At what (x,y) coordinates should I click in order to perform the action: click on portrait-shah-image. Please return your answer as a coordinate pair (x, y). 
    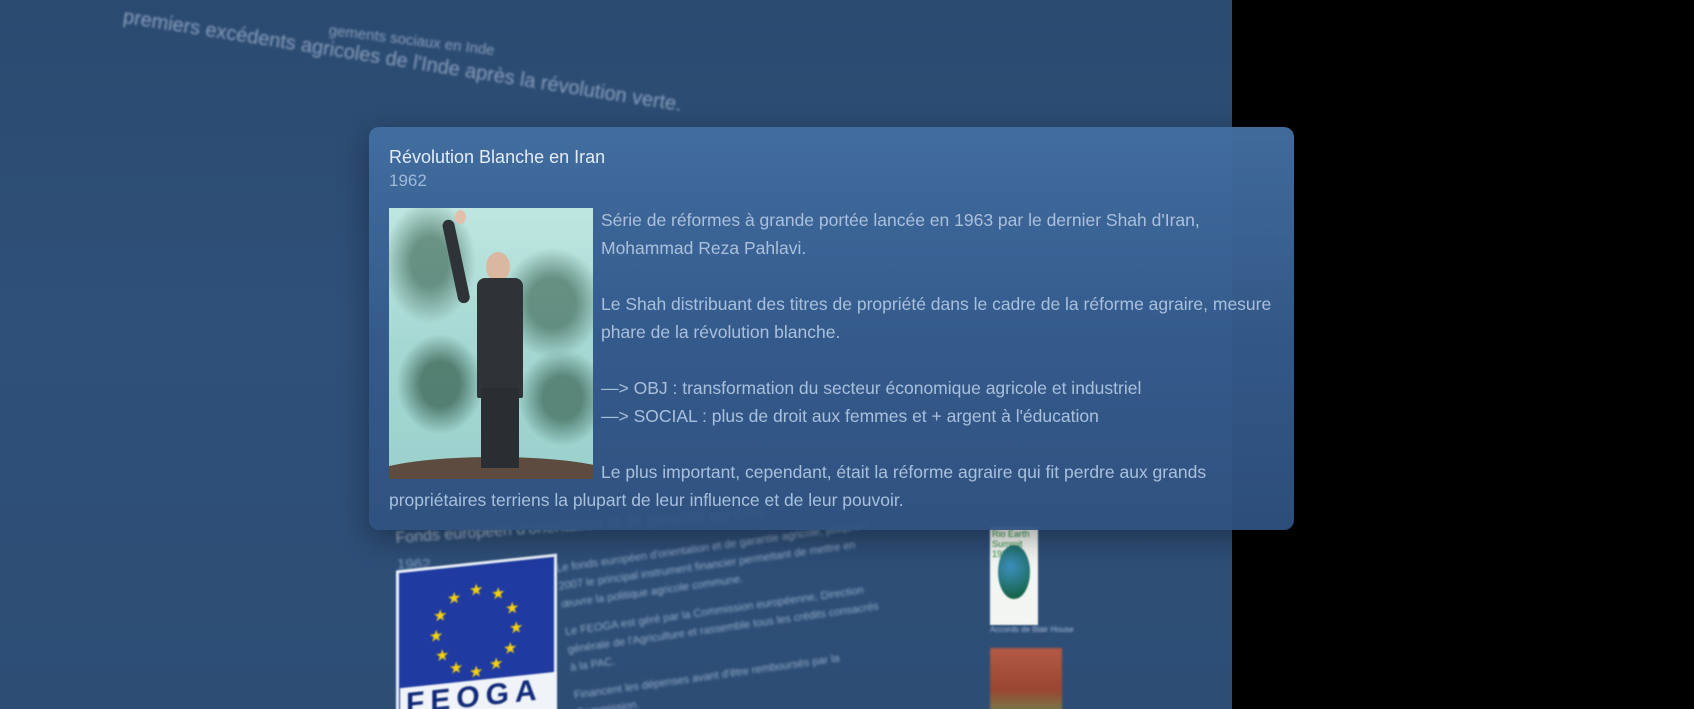
    Looking at the image, I should click on (491, 343).